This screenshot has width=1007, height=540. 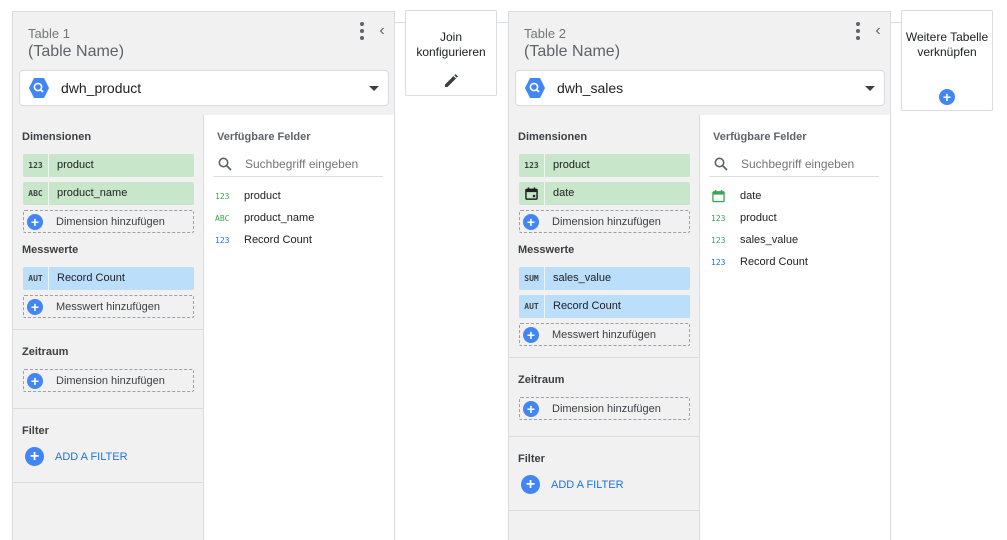 I want to click on metric-label: sales_value, so click(x=582, y=278).